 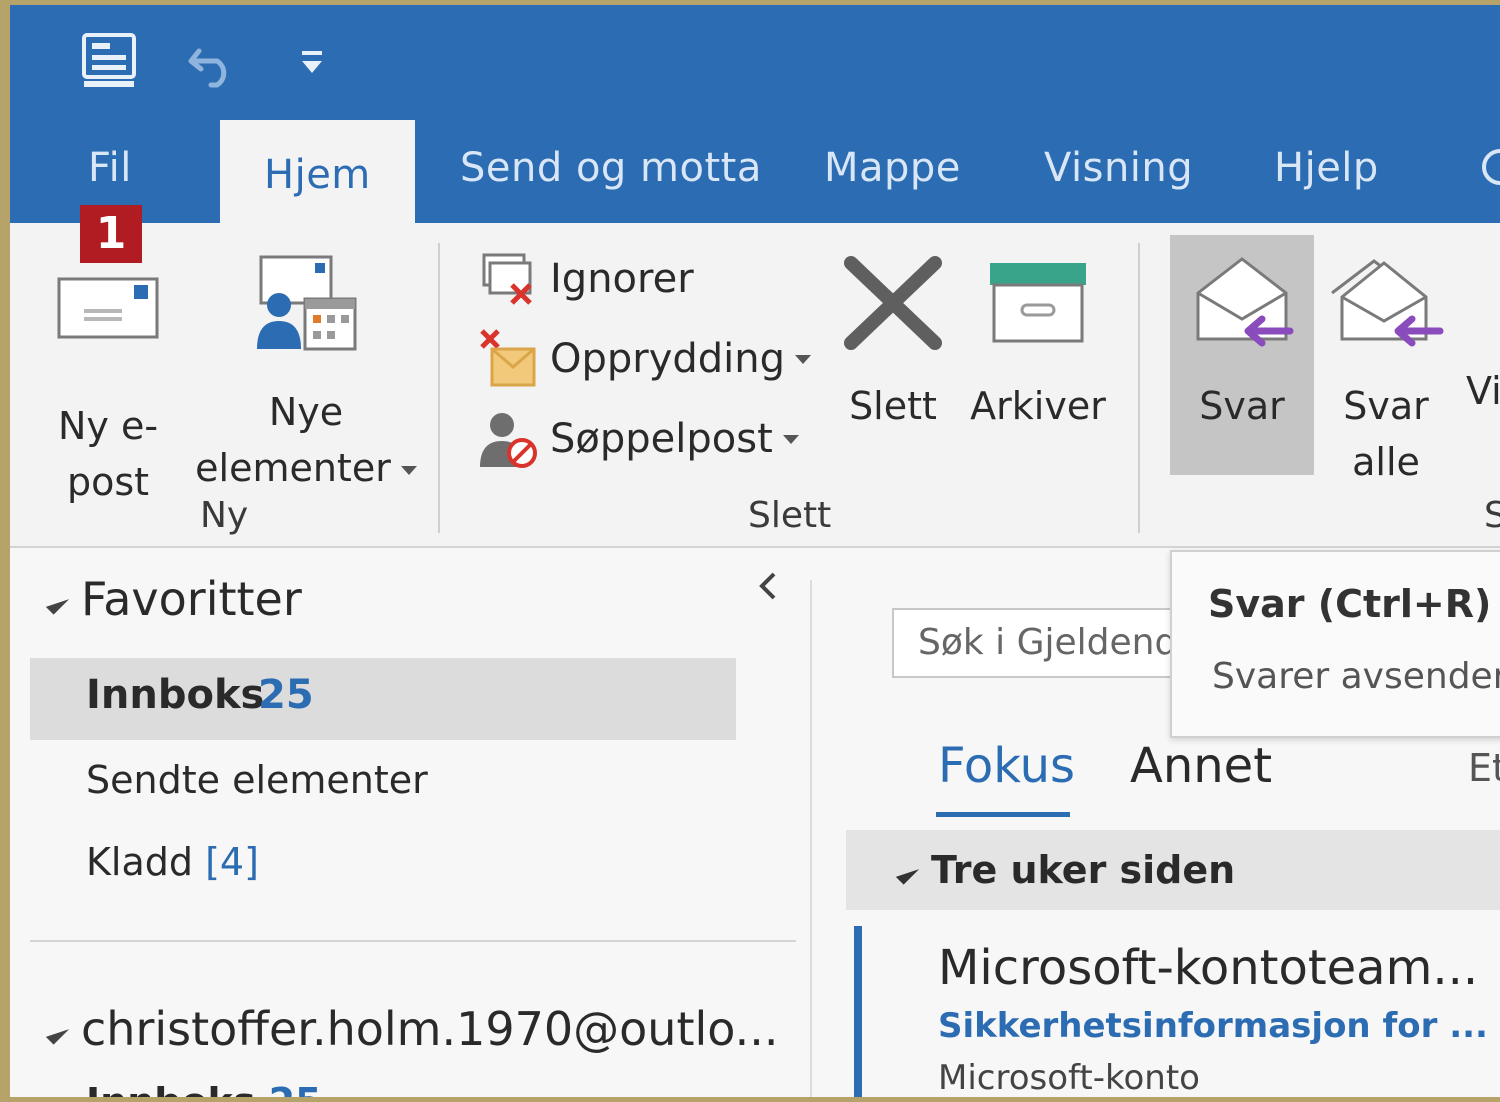 What do you see at coordinates (108, 482) in the screenshot?
I see `new-email-label-2: post` at bounding box center [108, 482].